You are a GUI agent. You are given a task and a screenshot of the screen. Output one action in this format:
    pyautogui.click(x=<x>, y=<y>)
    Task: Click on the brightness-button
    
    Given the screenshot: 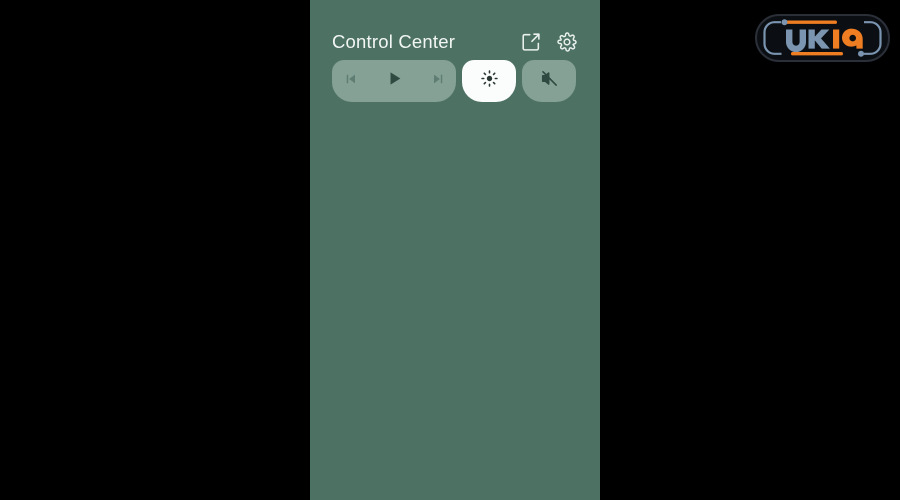 What is the action you would take?
    pyautogui.click(x=489, y=81)
    